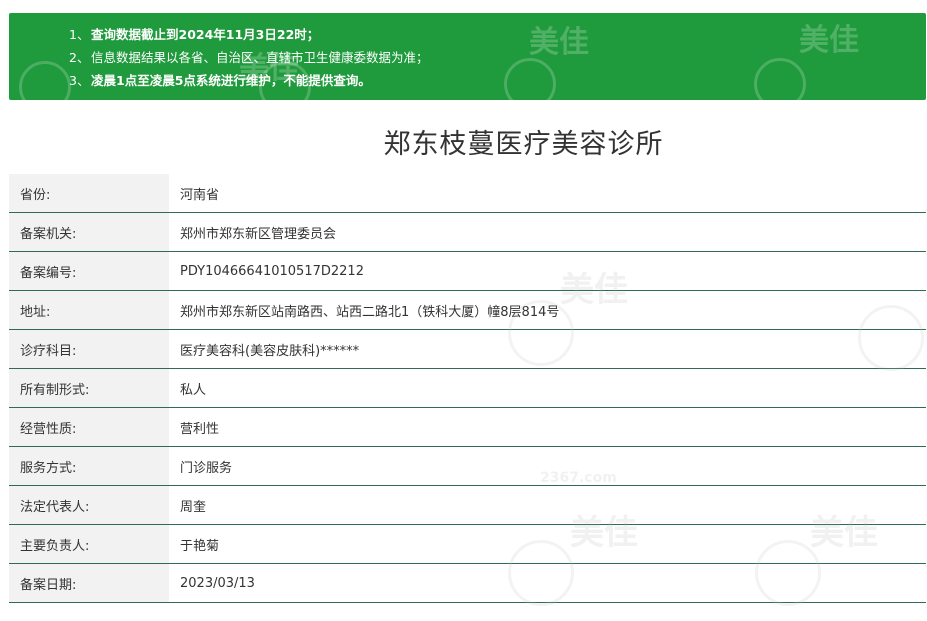 This screenshot has height=621, width=927. I want to click on notice-text: 信息数据结果以各省、自治区、直辖市卫生健康委数据为准；, so click(260, 57).